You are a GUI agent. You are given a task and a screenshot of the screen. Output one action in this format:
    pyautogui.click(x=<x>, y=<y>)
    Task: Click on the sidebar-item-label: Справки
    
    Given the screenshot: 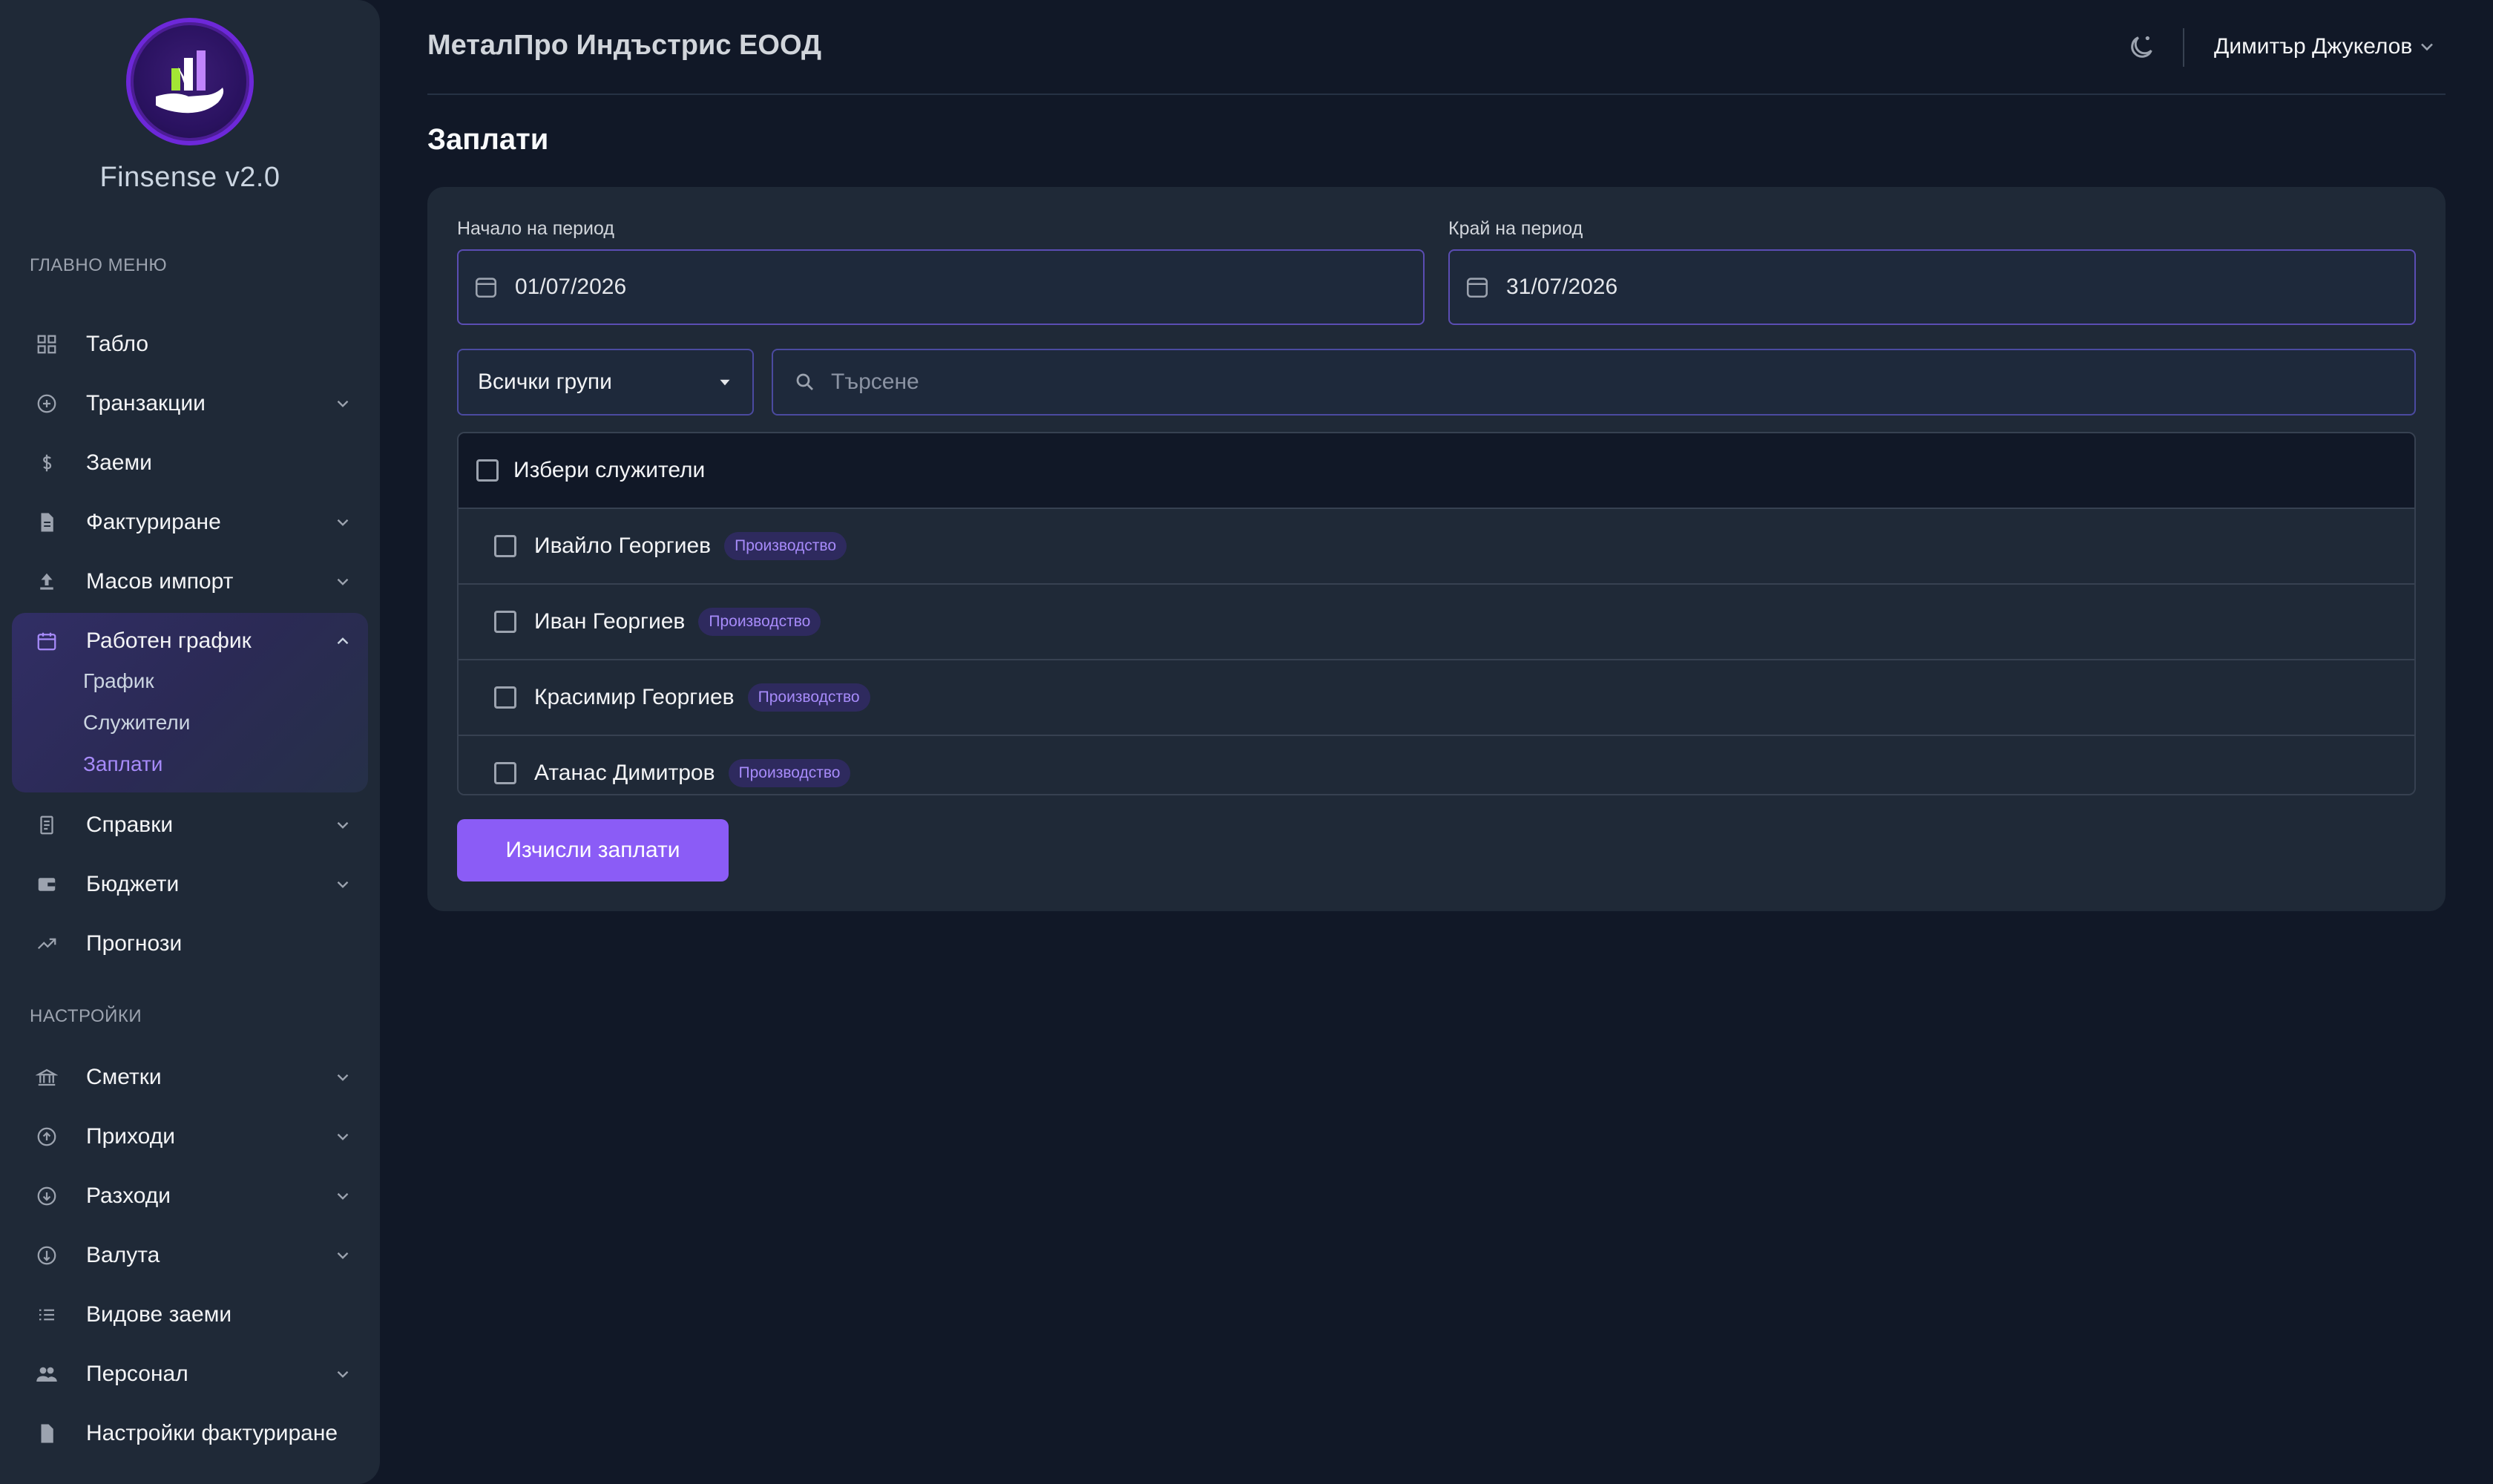 What is the action you would take?
    pyautogui.click(x=130, y=824)
    